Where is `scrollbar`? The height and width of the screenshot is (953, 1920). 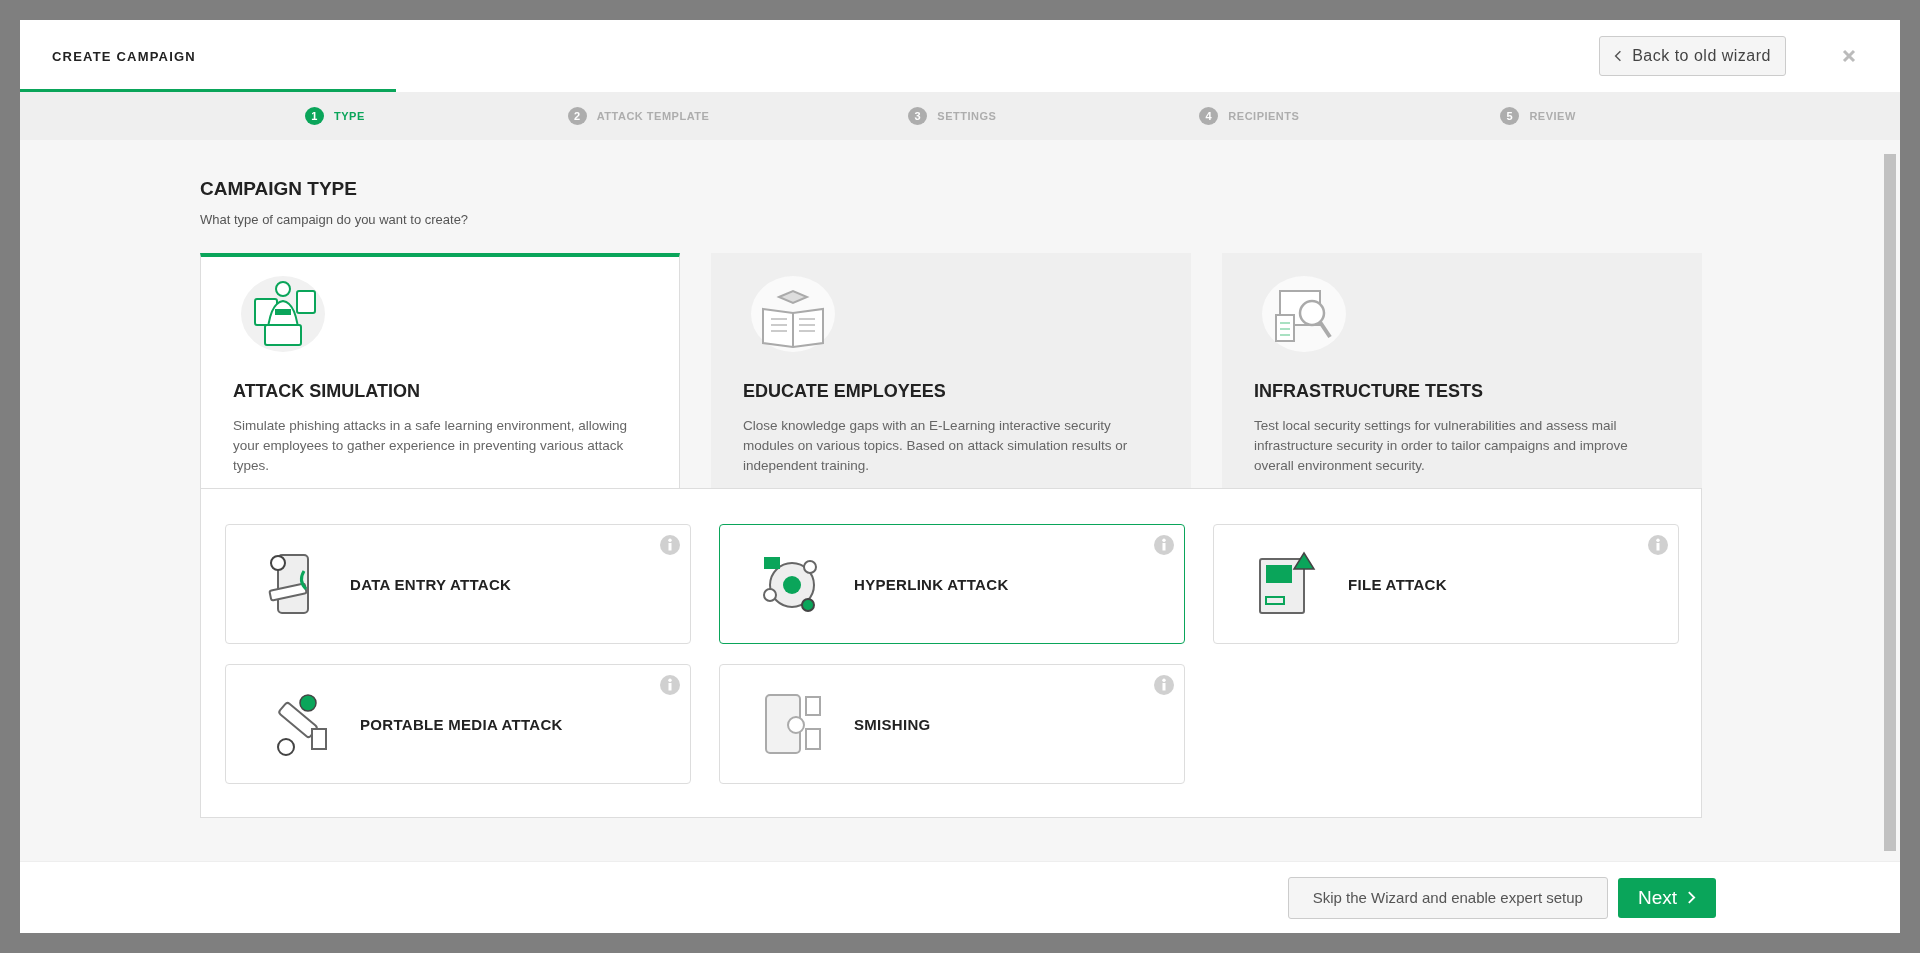 scrollbar is located at coordinates (1890, 502).